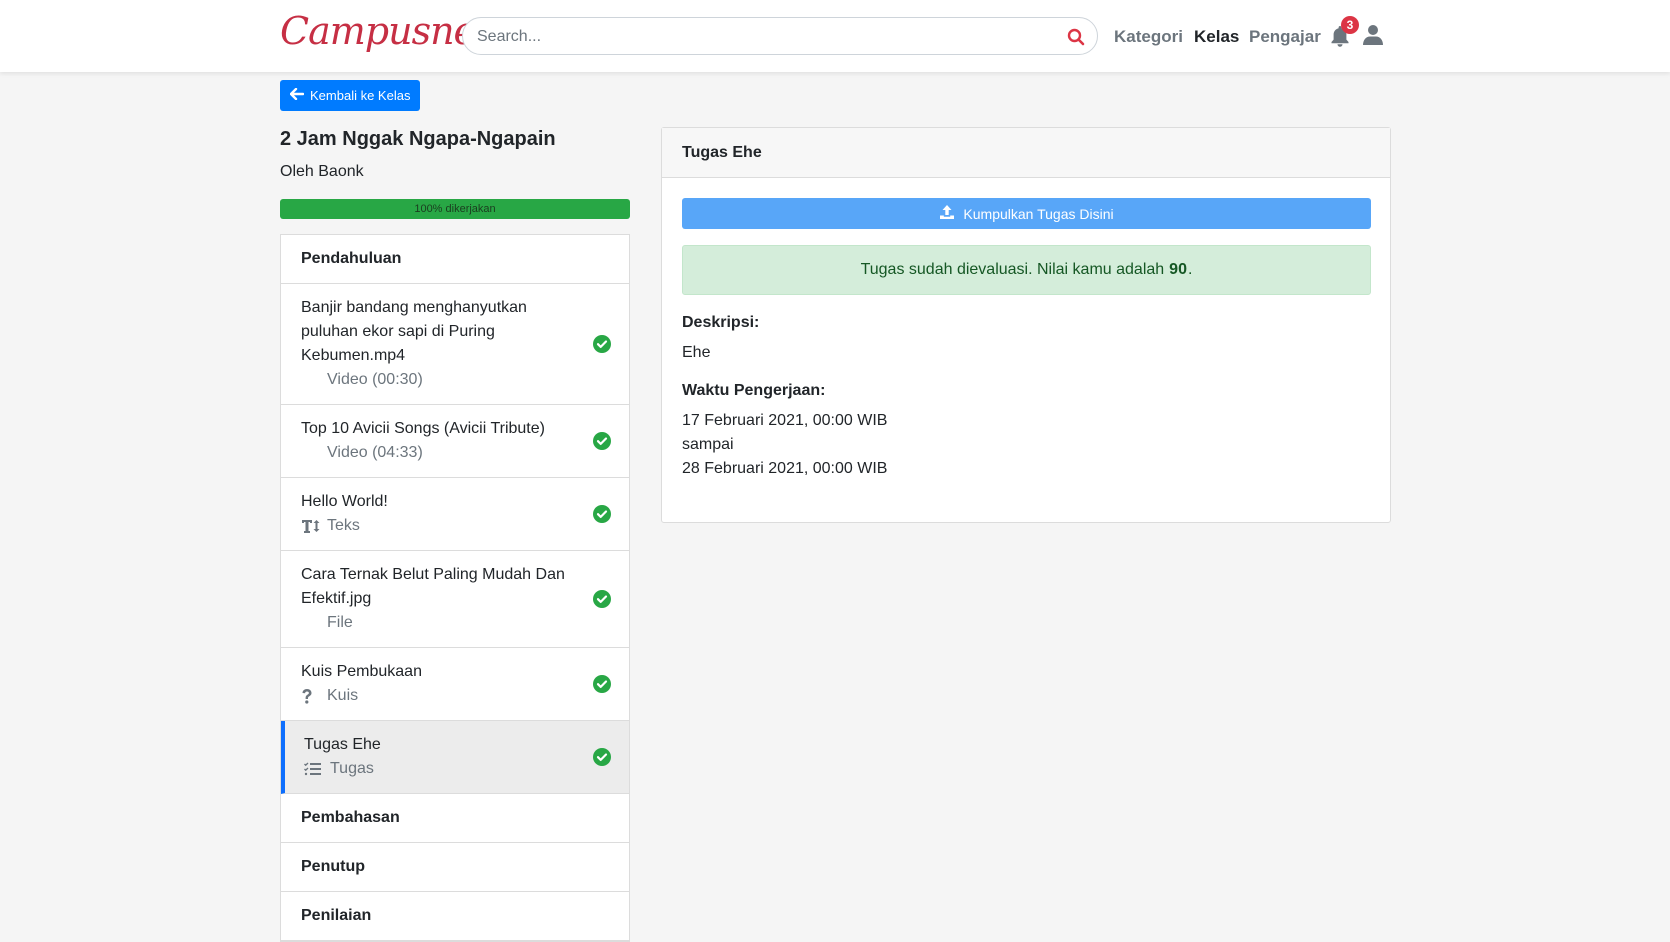  What do you see at coordinates (343, 525) in the screenshot?
I see `item-type: Teks` at bounding box center [343, 525].